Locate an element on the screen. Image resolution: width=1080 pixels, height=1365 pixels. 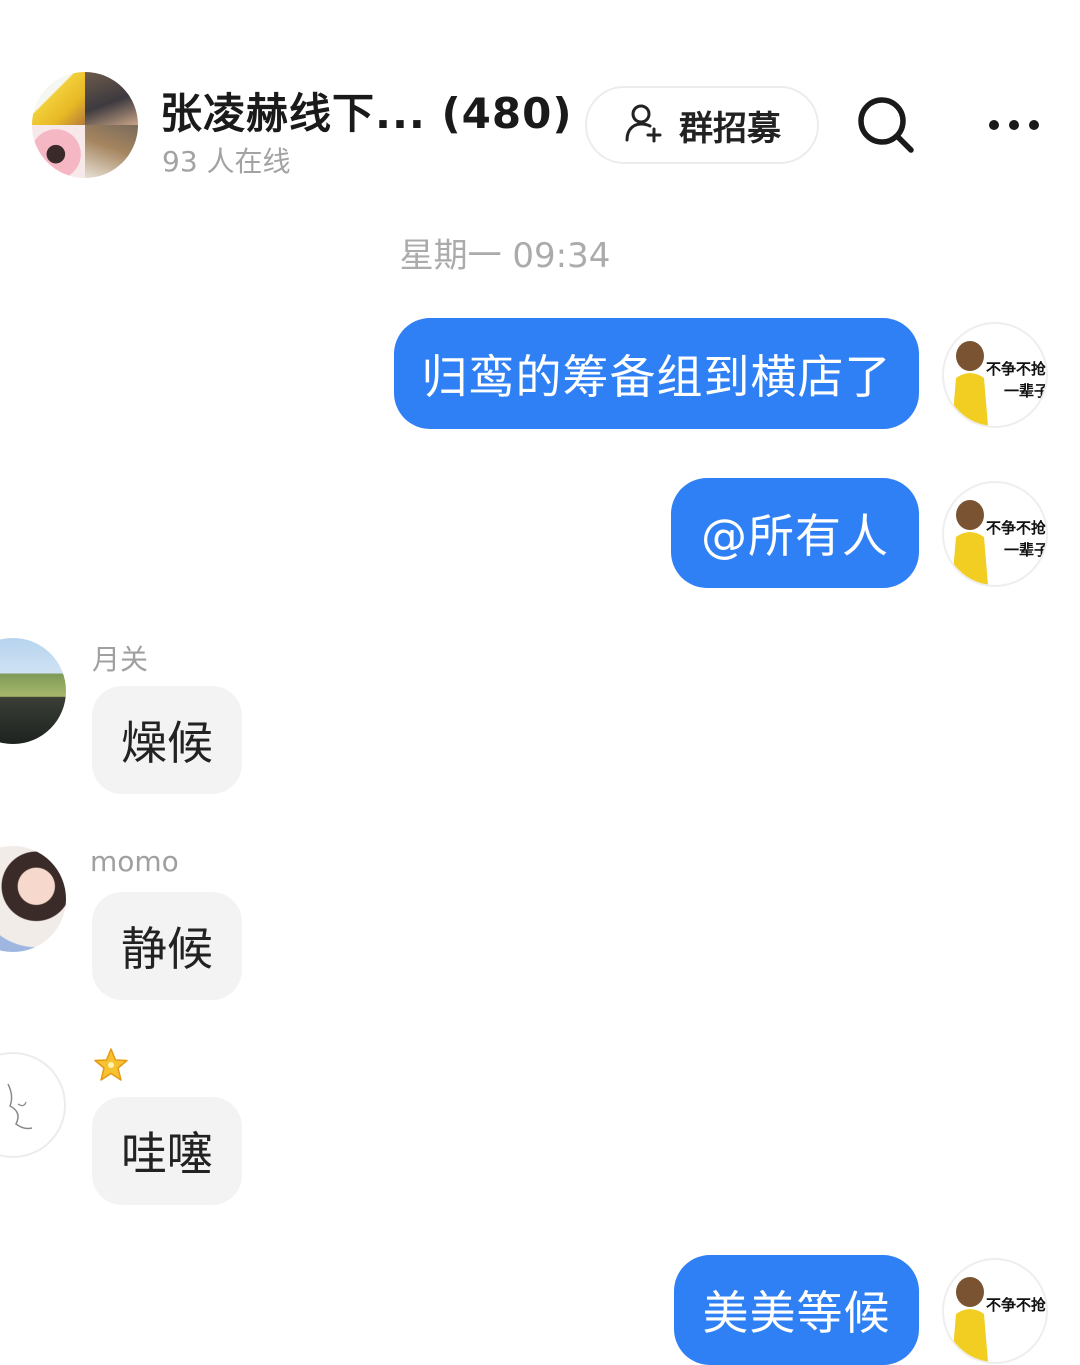
group-avatar is located at coordinates (85, 125).